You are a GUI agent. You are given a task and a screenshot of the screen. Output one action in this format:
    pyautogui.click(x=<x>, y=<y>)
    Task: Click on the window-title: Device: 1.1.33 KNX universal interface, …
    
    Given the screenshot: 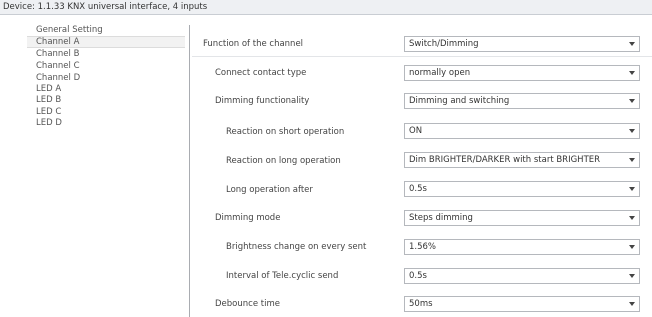 What is the action you would take?
    pyautogui.click(x=105, y=7)
    